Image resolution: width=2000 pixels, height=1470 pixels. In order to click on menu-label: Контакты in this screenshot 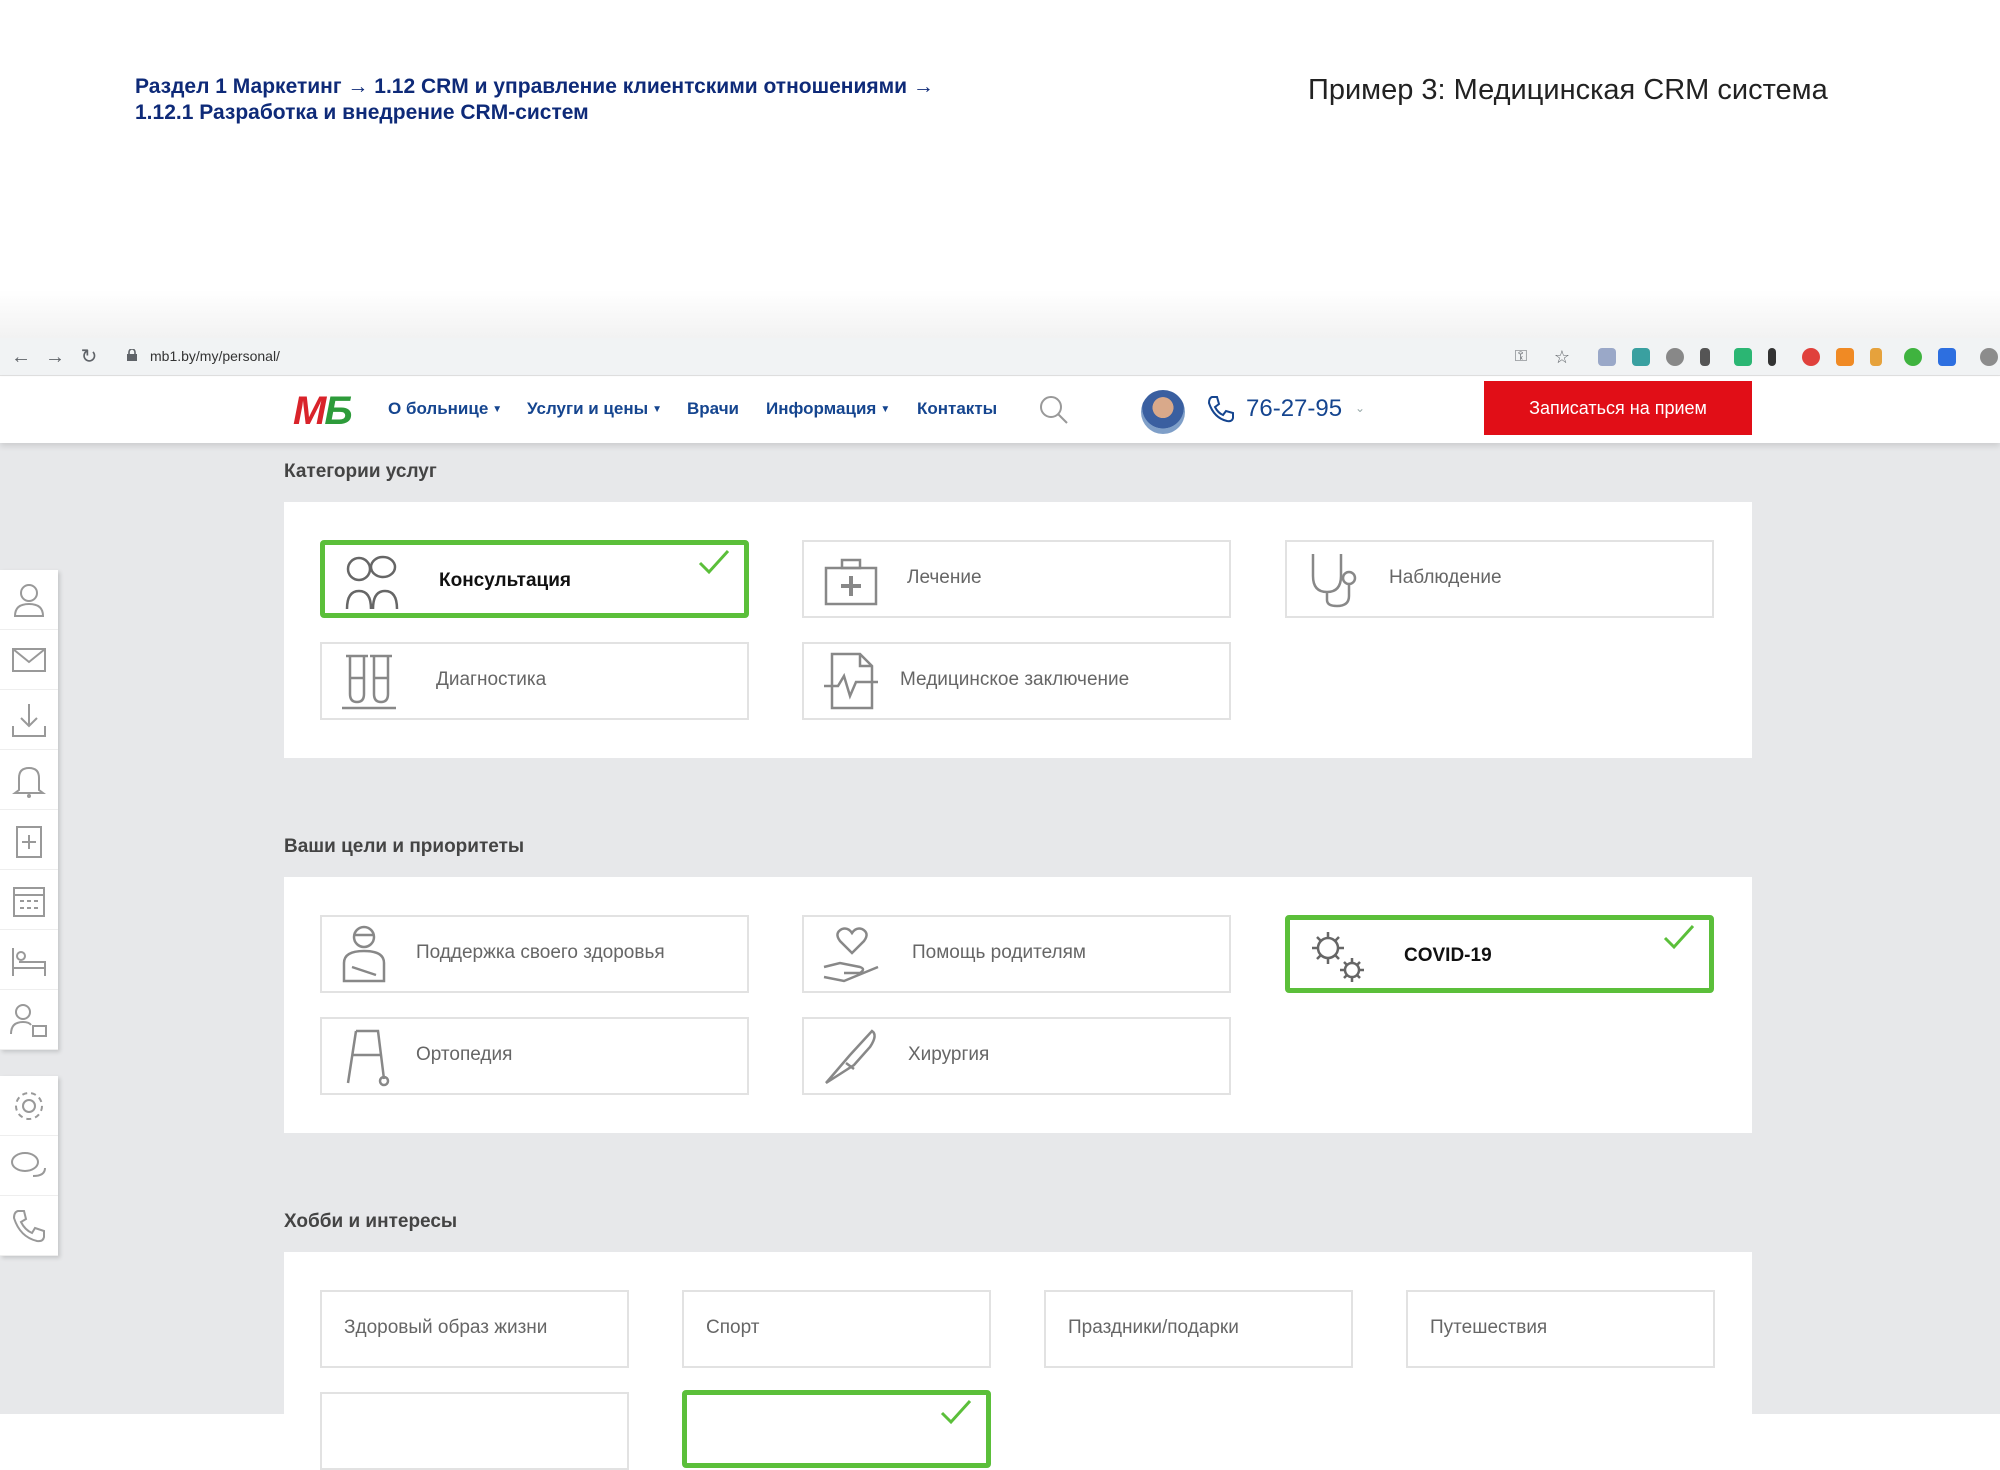, I will do `click(957, 408)`.